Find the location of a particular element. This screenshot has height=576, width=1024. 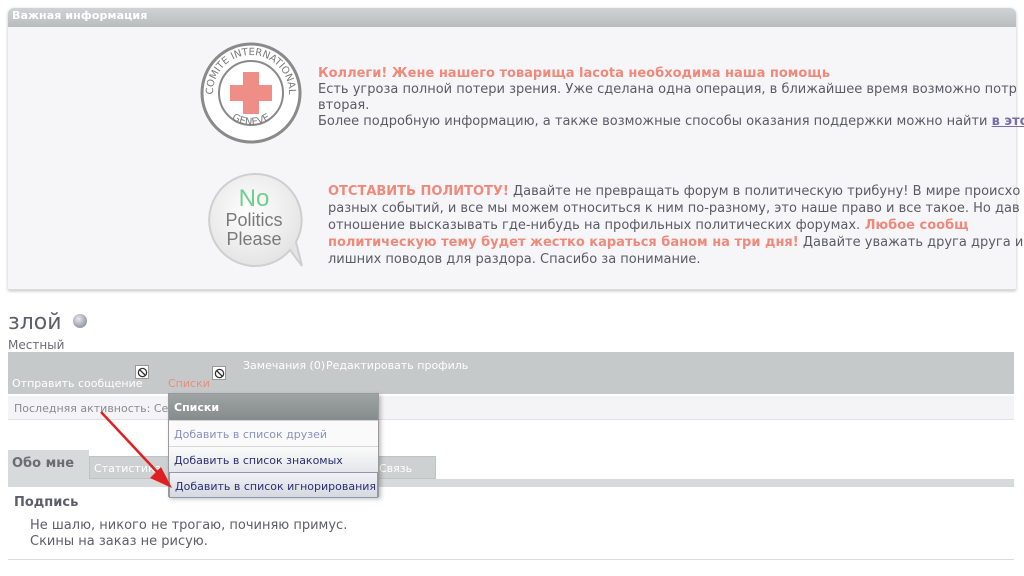

warnings-link: Замечания (0) is located at coordinates (284, 365).